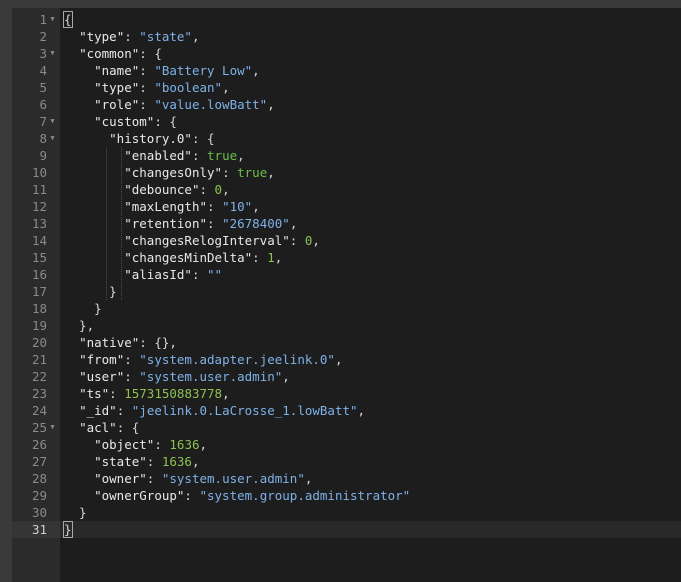  Describe the element at coordinates (370, 410) in the screenshot. I see `code-line: "_id": "jeelink.0.LaCrosse_1.lowBatt",` at that location.